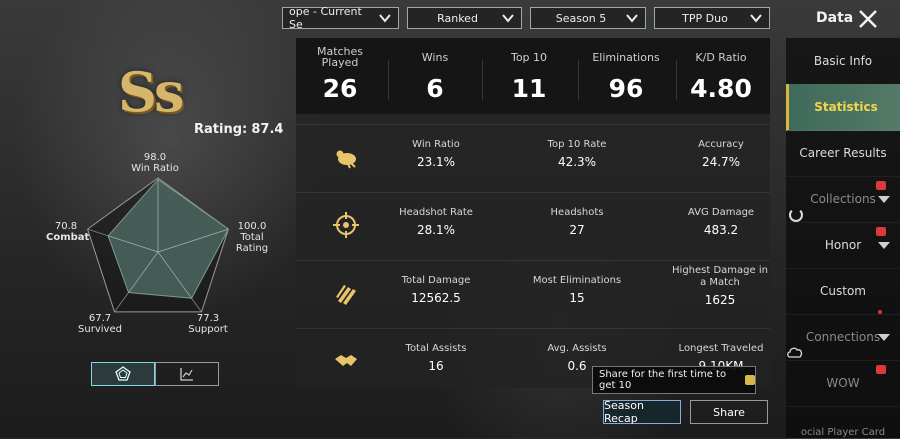  I want to click on stat-label: AVG Damage, so click(721, 212).